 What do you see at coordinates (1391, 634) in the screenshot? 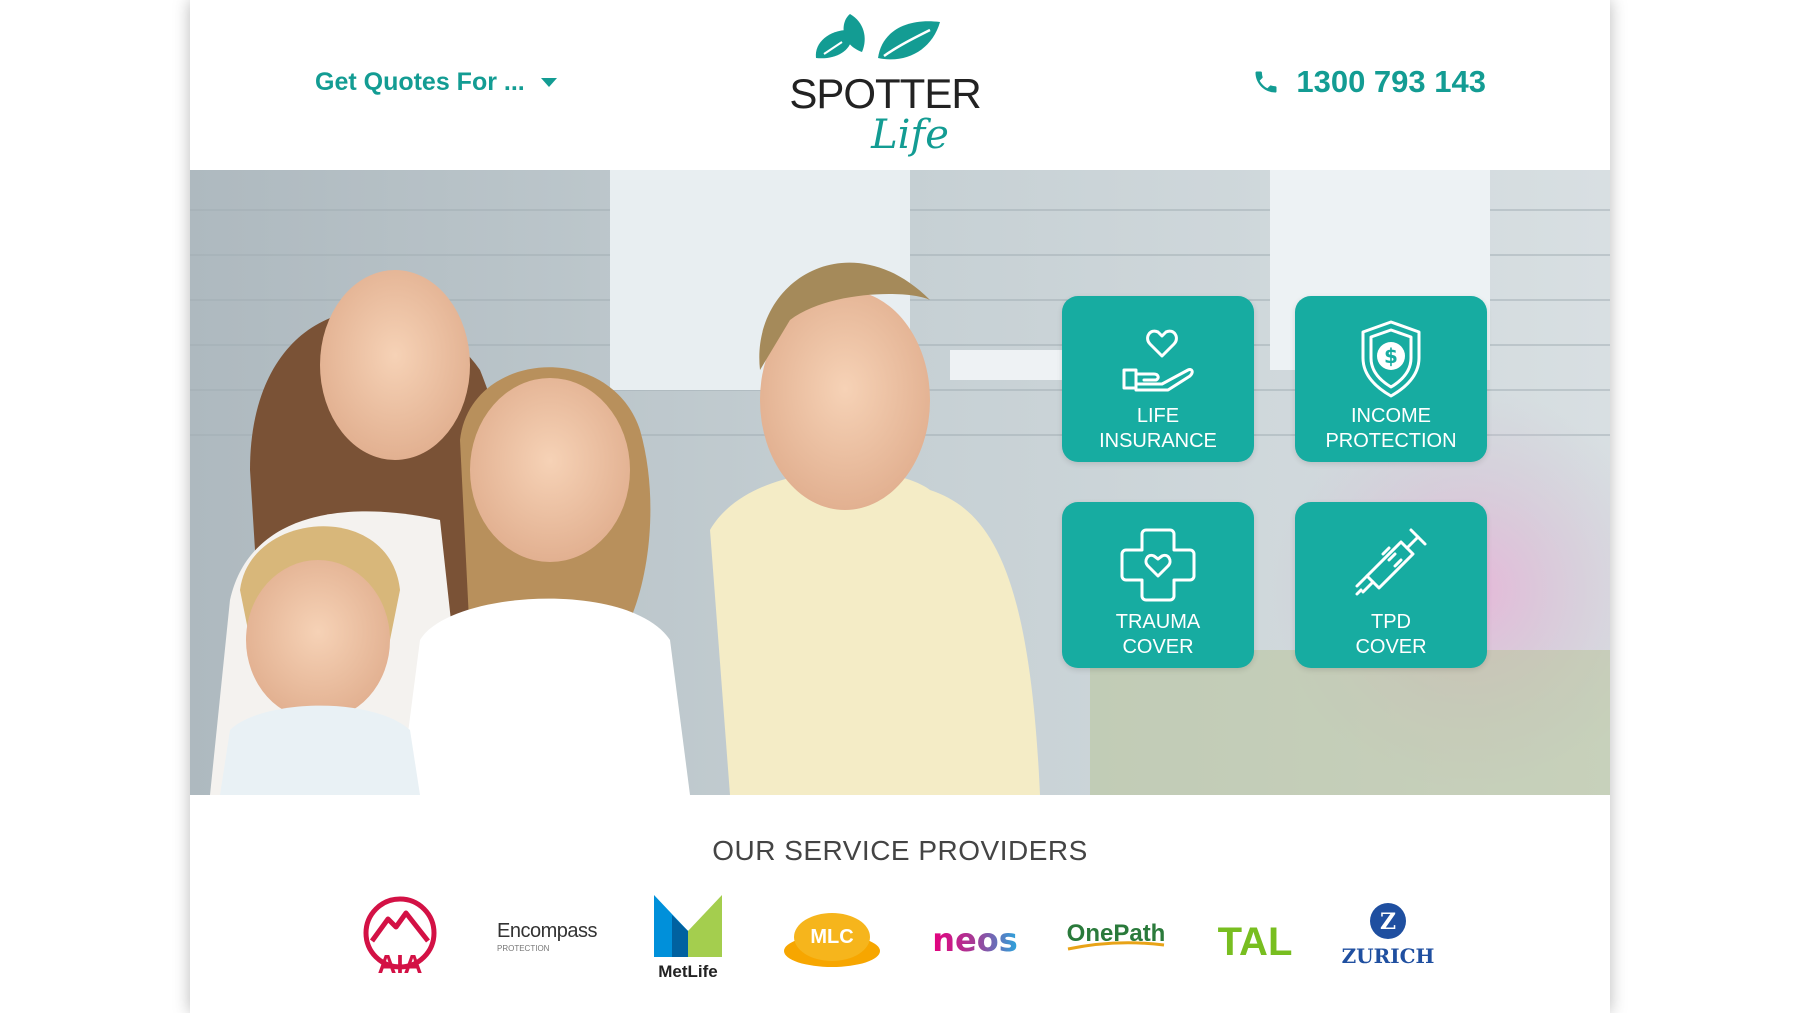
I see `tile-label: TPD COVER` at bounding box center [1391, 634].